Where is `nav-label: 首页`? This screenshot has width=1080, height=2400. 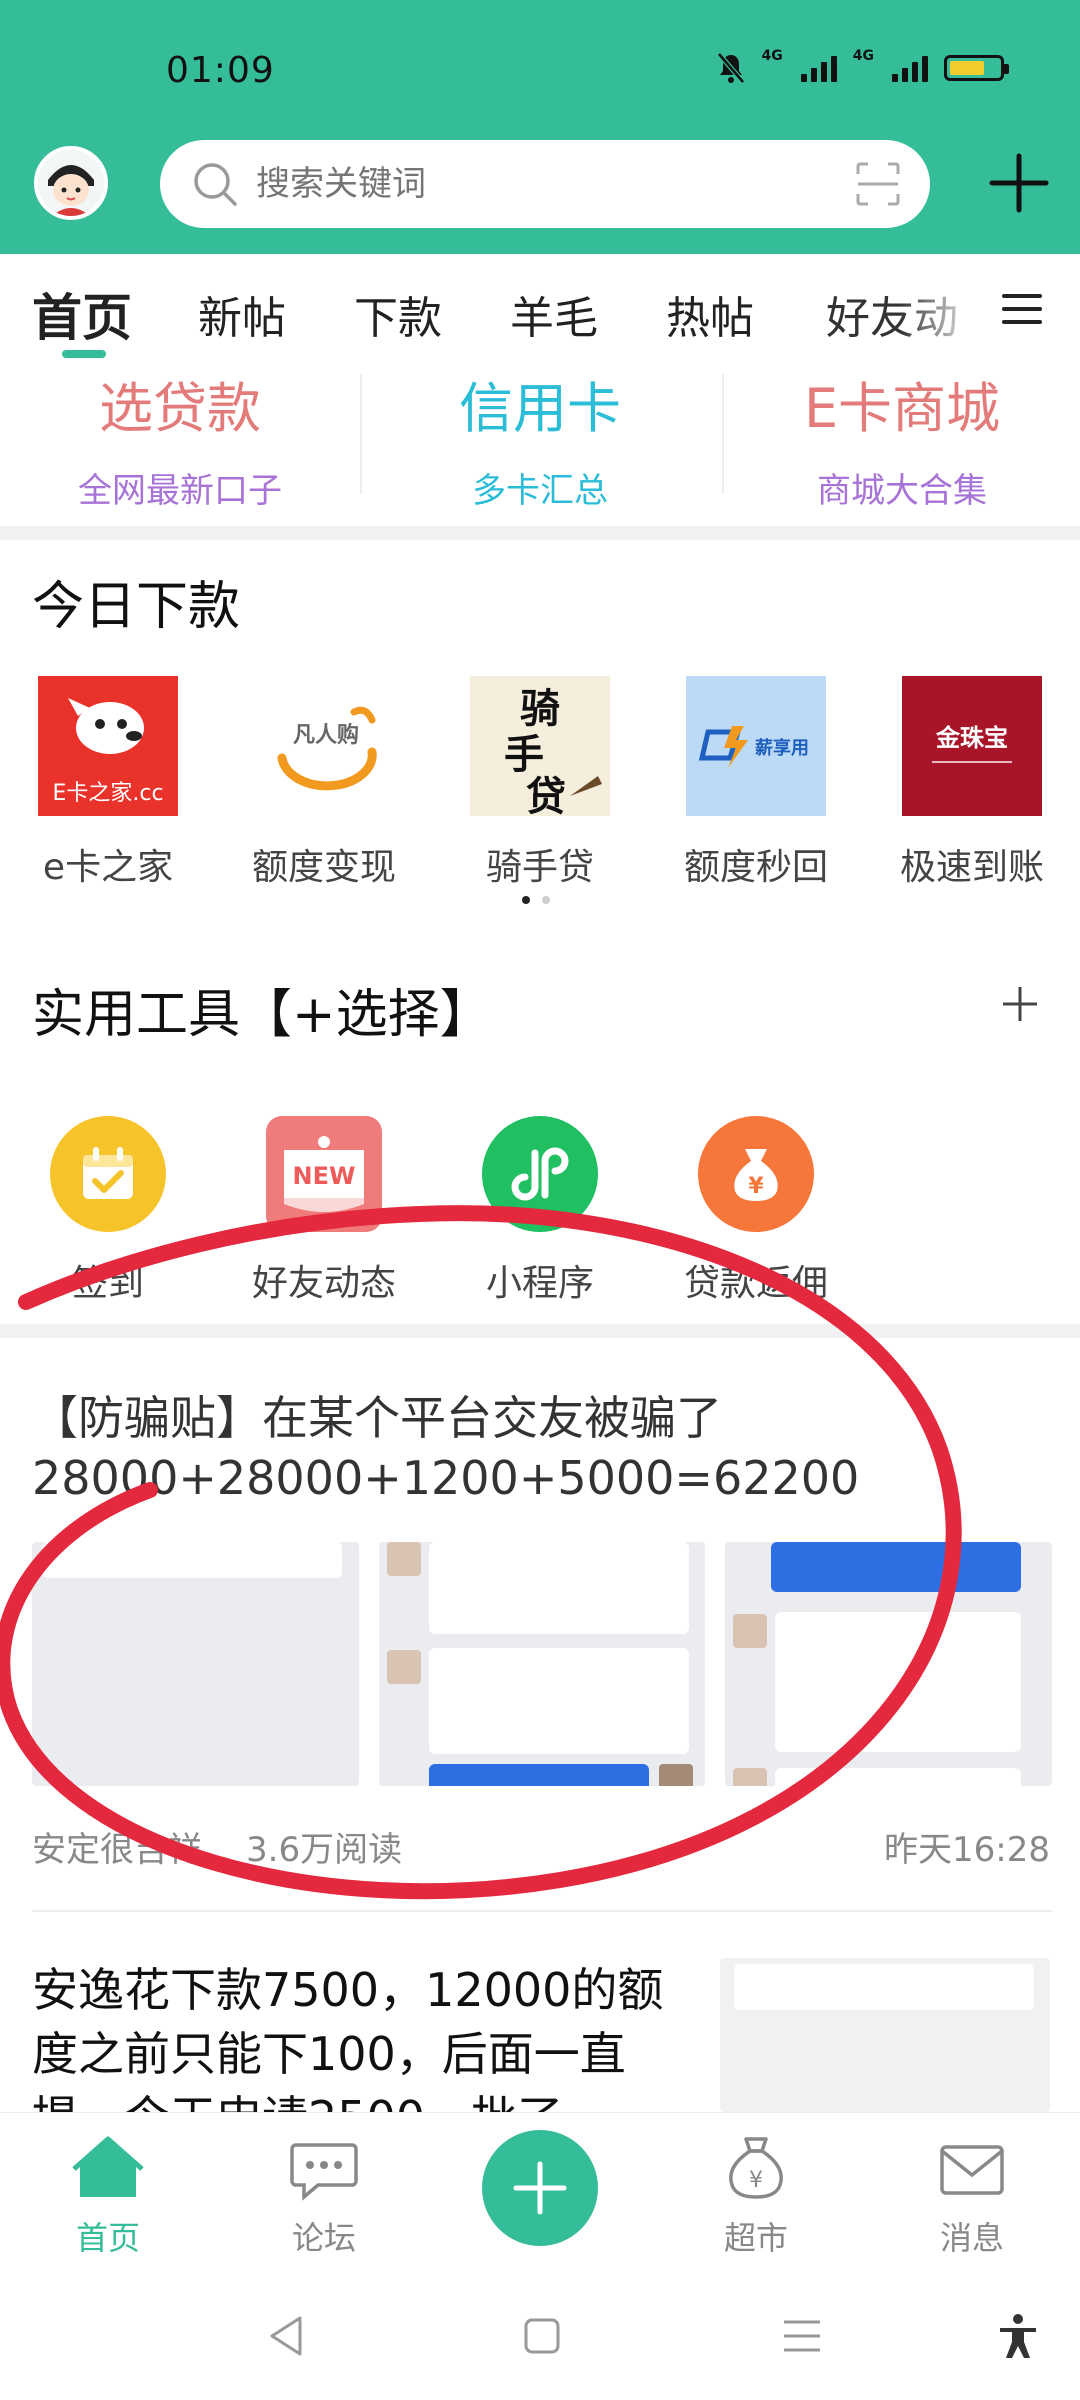
nav-label: 首页 is located at coordinates (107, 2238).